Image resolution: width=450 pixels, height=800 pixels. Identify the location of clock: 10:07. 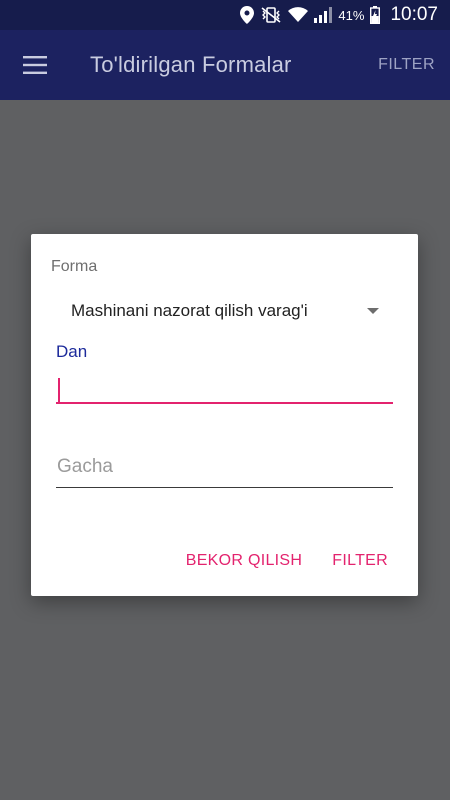
(414, 14).